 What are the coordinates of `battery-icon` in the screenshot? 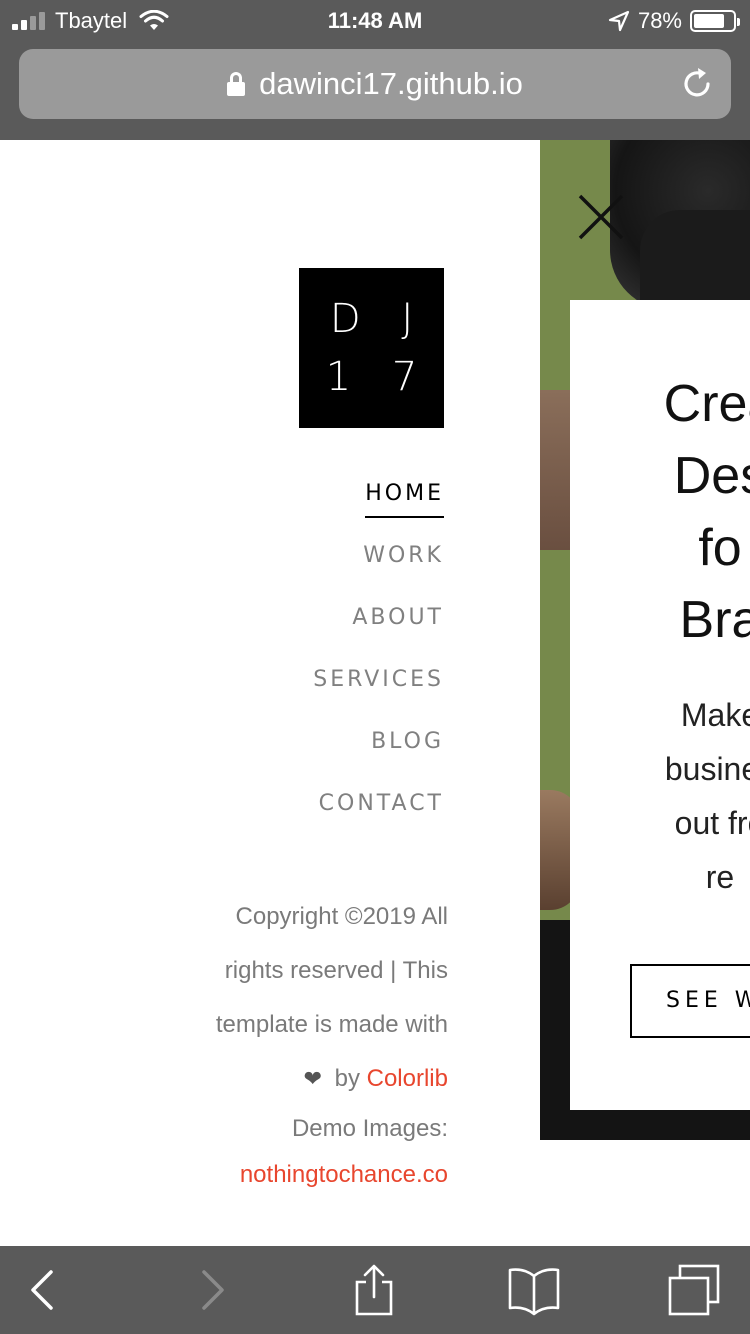 It's located at (715, 21).